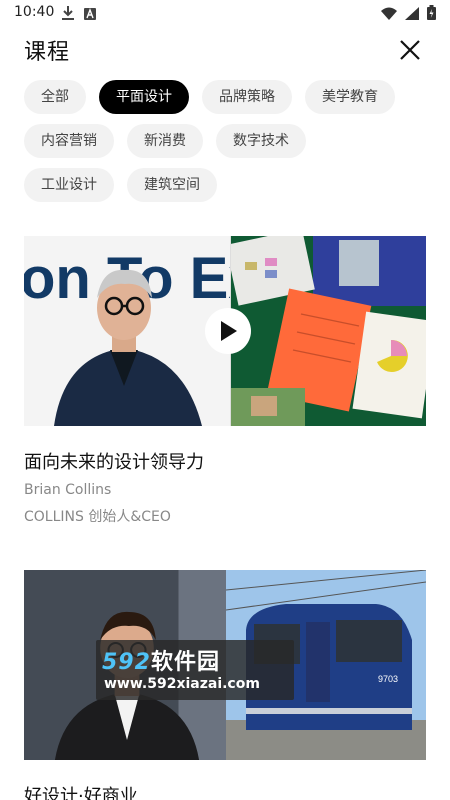 Image resolution: width=450 pixels, height=800 pixels. I want to click on close-icon, so click(410, 50).